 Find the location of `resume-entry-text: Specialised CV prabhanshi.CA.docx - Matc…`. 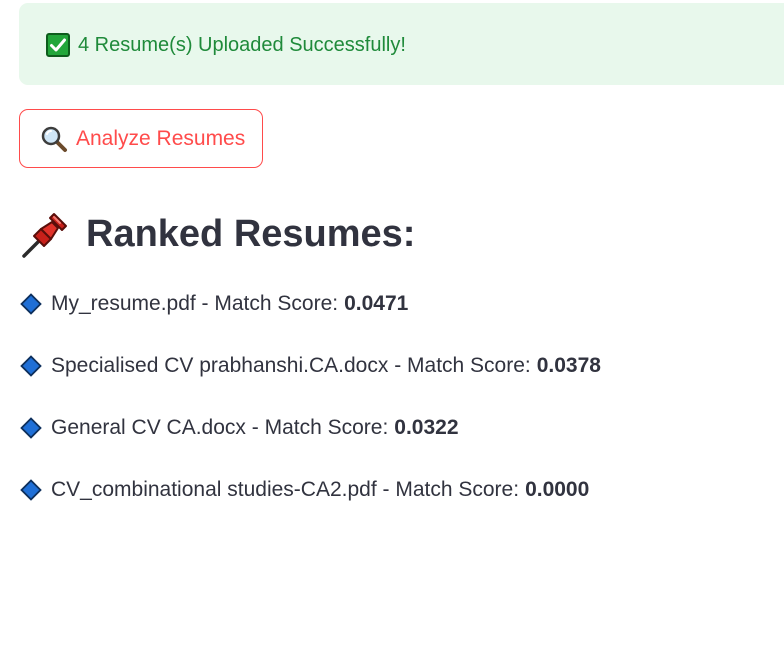

resume-entry-text: Specialised CV prabhanshi.CA.docx - Matc… is located at coordinates (291, 365).